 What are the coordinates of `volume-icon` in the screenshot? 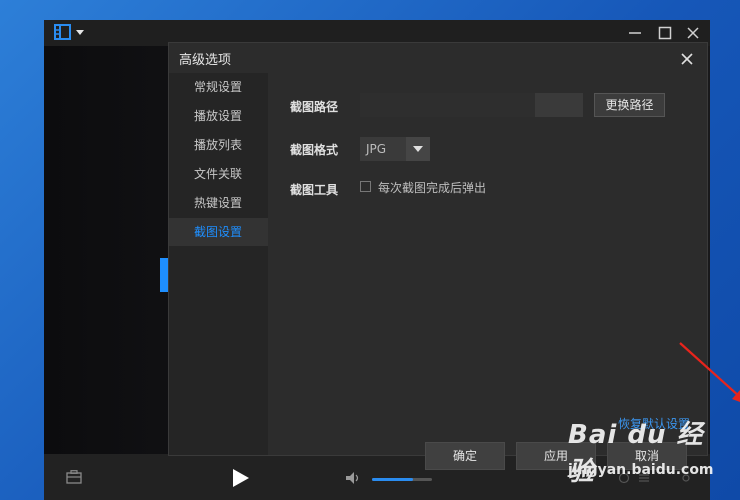 It's located at (353, 478).